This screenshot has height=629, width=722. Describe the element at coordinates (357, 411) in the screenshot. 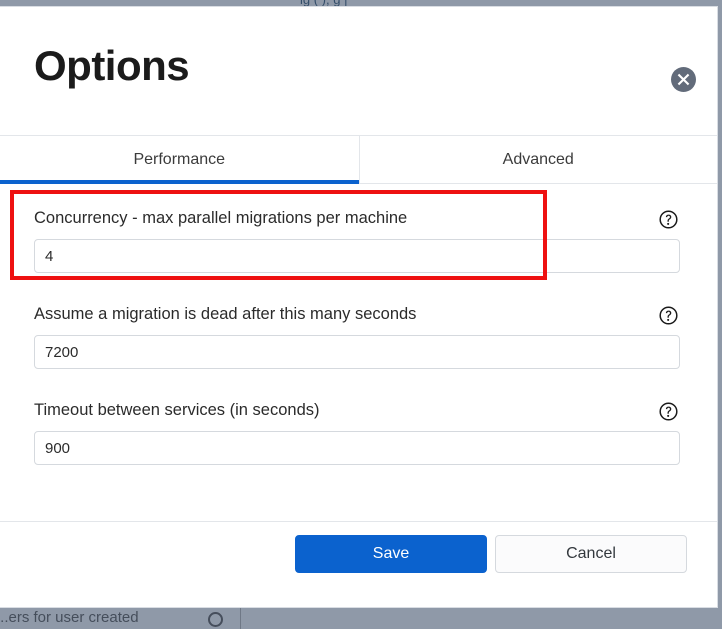

I see `field-label-row: Timeout between services (in seconds)` at that location.